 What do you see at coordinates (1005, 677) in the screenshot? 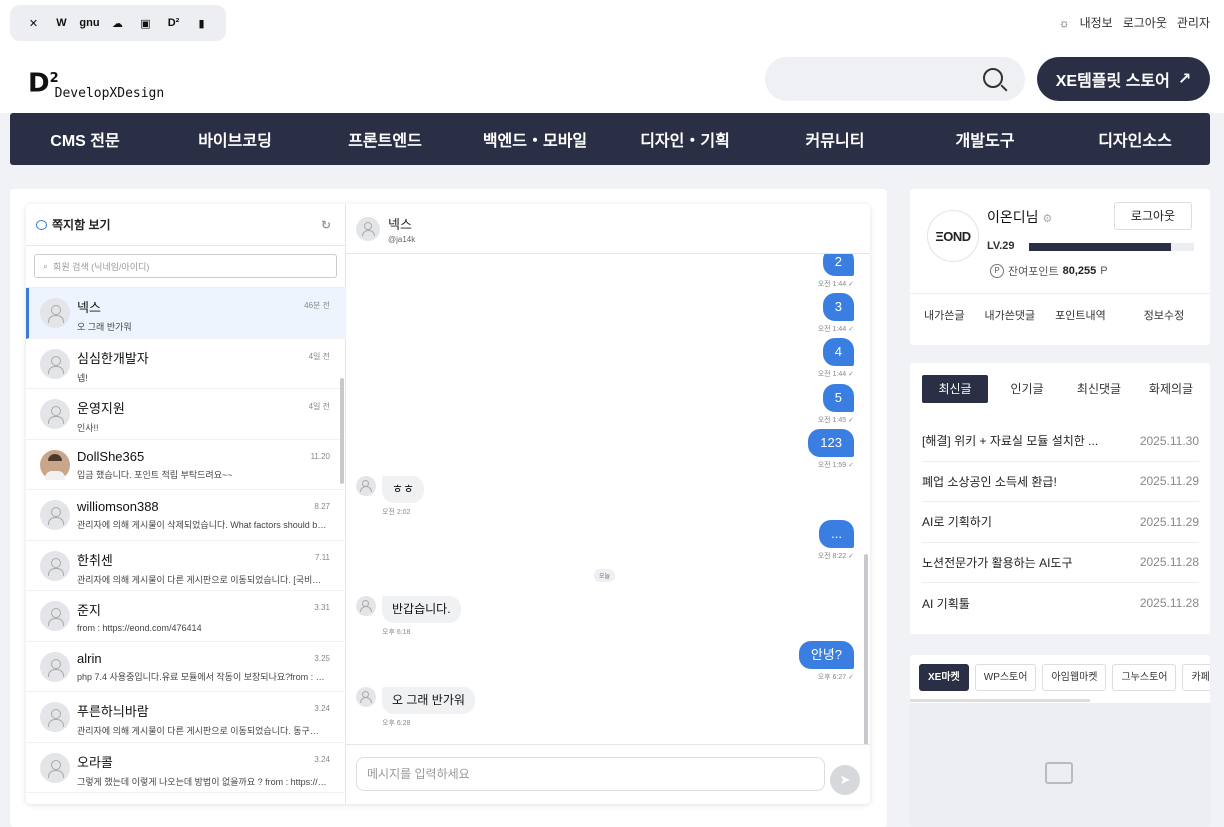
I see `tab-wp-store: WP스토어` at bounding box center [1005, 677].